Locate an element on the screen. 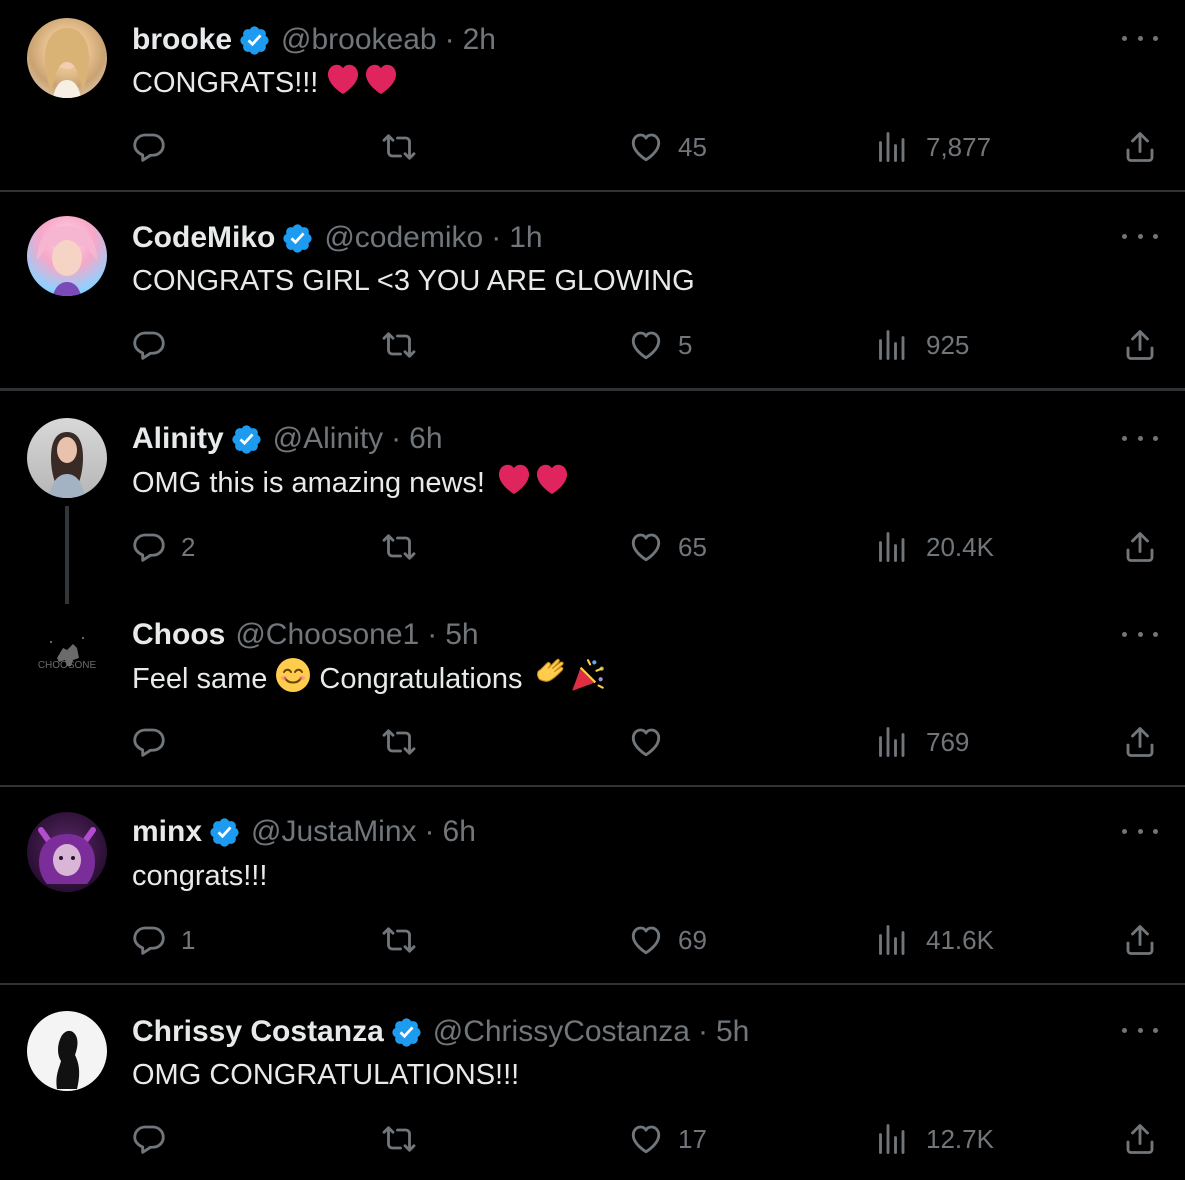 This screenshot has width=1185, height=1180. smiling-face-emoji-icon is located at coordinates (293, 679).